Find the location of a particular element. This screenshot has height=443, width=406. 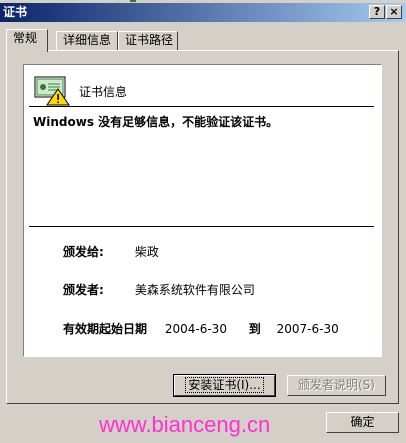

tab-general: 常规 is located at coordinates (27, 40).